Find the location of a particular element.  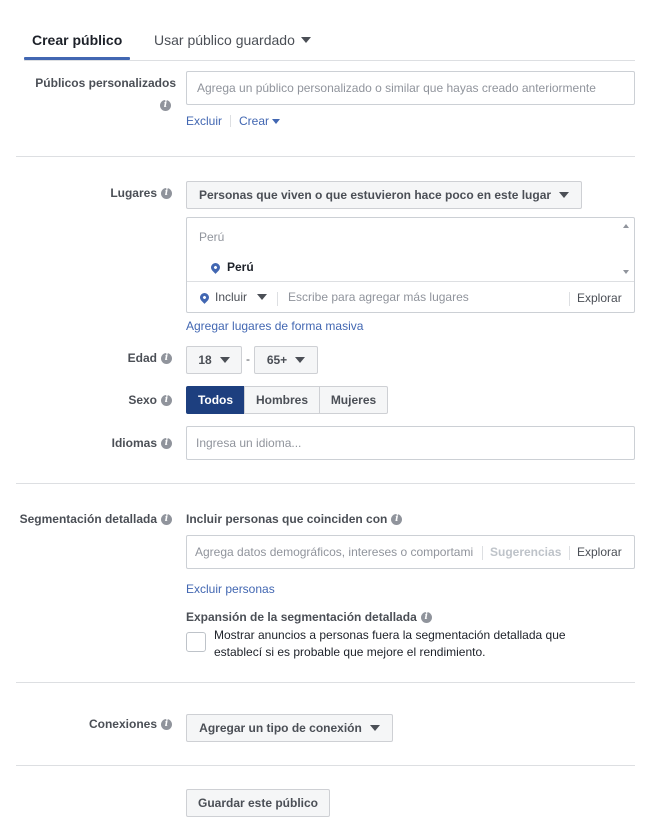

explore-targeting-button: Explorar is located at coordinates (599, 552).